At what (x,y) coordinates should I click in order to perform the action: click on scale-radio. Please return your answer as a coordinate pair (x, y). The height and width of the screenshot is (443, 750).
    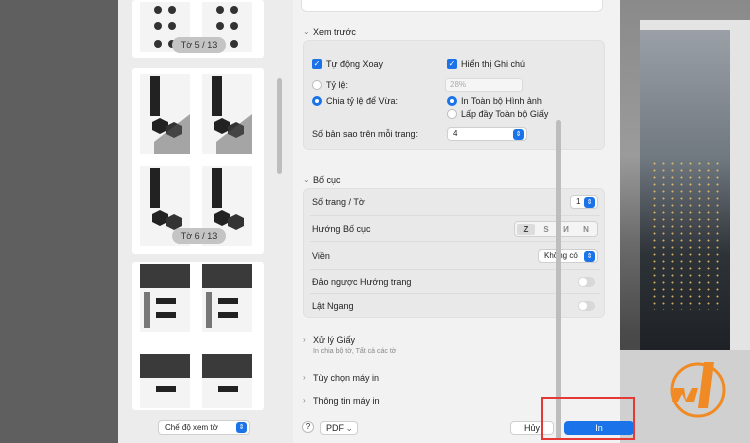
    Looking at the image, I should click on (317, 85).